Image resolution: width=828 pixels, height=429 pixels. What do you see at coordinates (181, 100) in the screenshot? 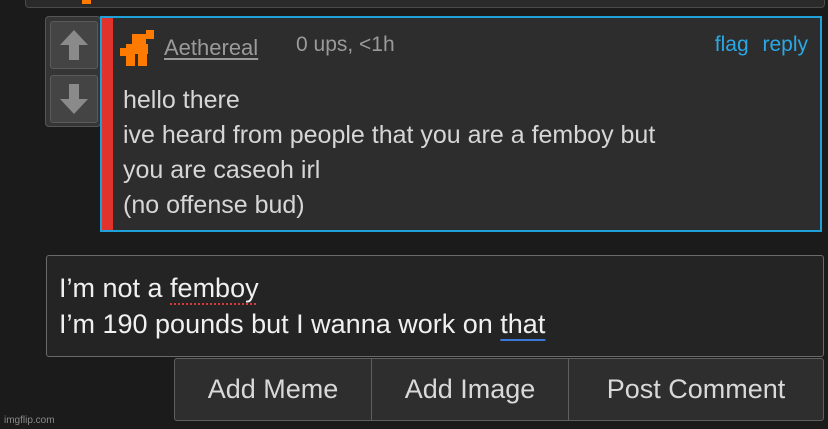
I see `comment-line: hello there` at bounding box center [181, 100].